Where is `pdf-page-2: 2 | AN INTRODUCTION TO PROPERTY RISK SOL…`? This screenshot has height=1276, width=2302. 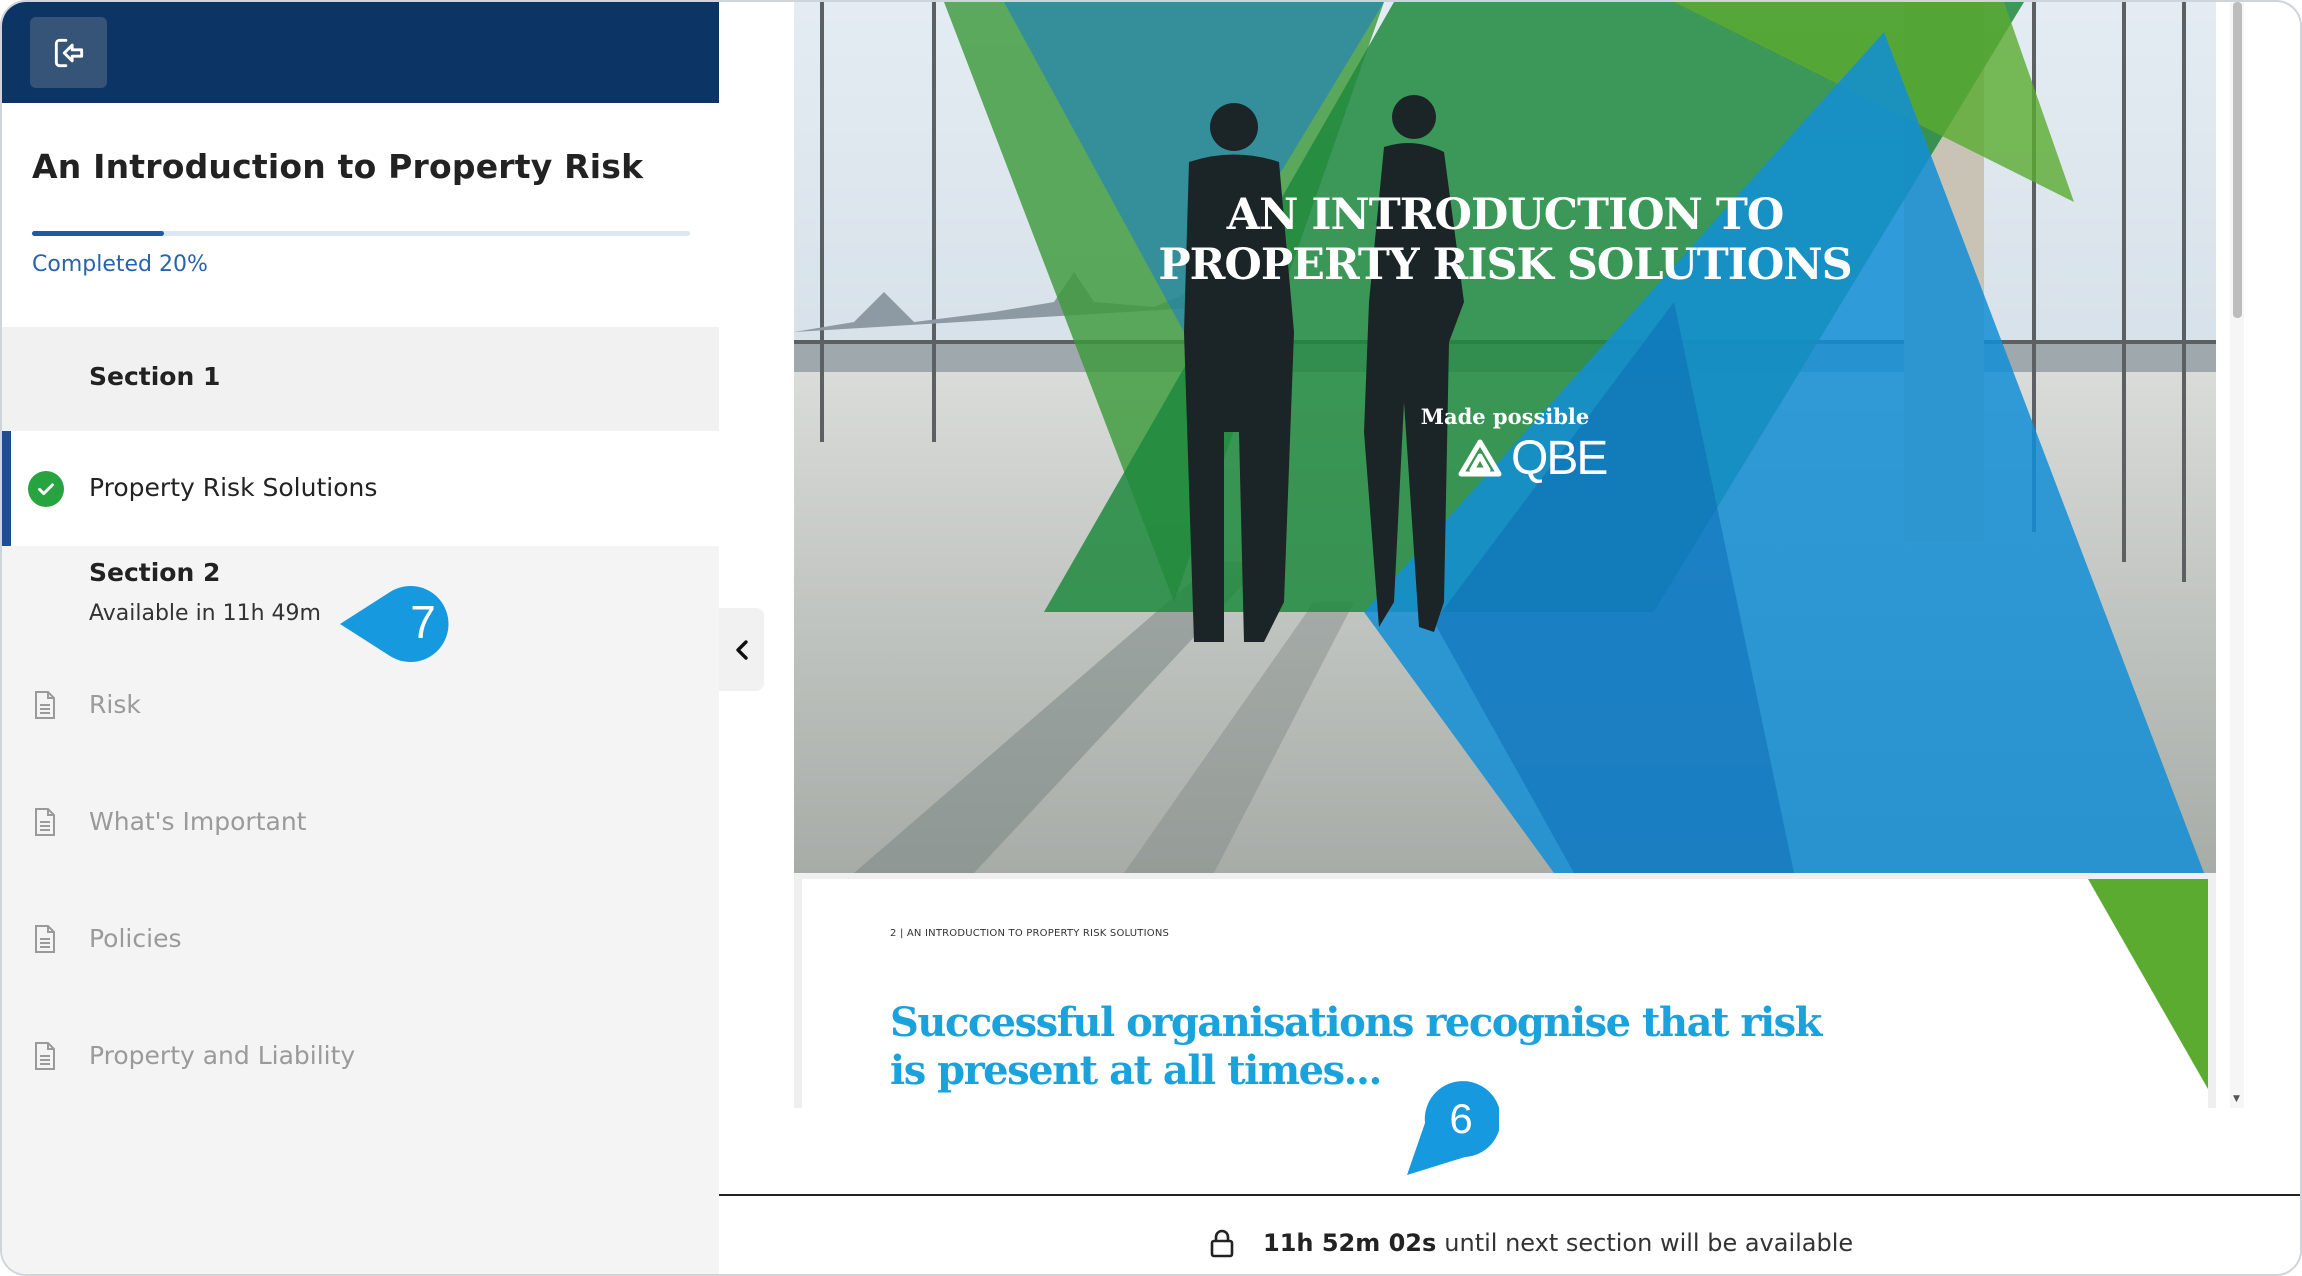 pdf-page-2: 2 | AN INTRODUCTION TO PROPERTY RISK SOL… is located at coordinates (1505, 993).